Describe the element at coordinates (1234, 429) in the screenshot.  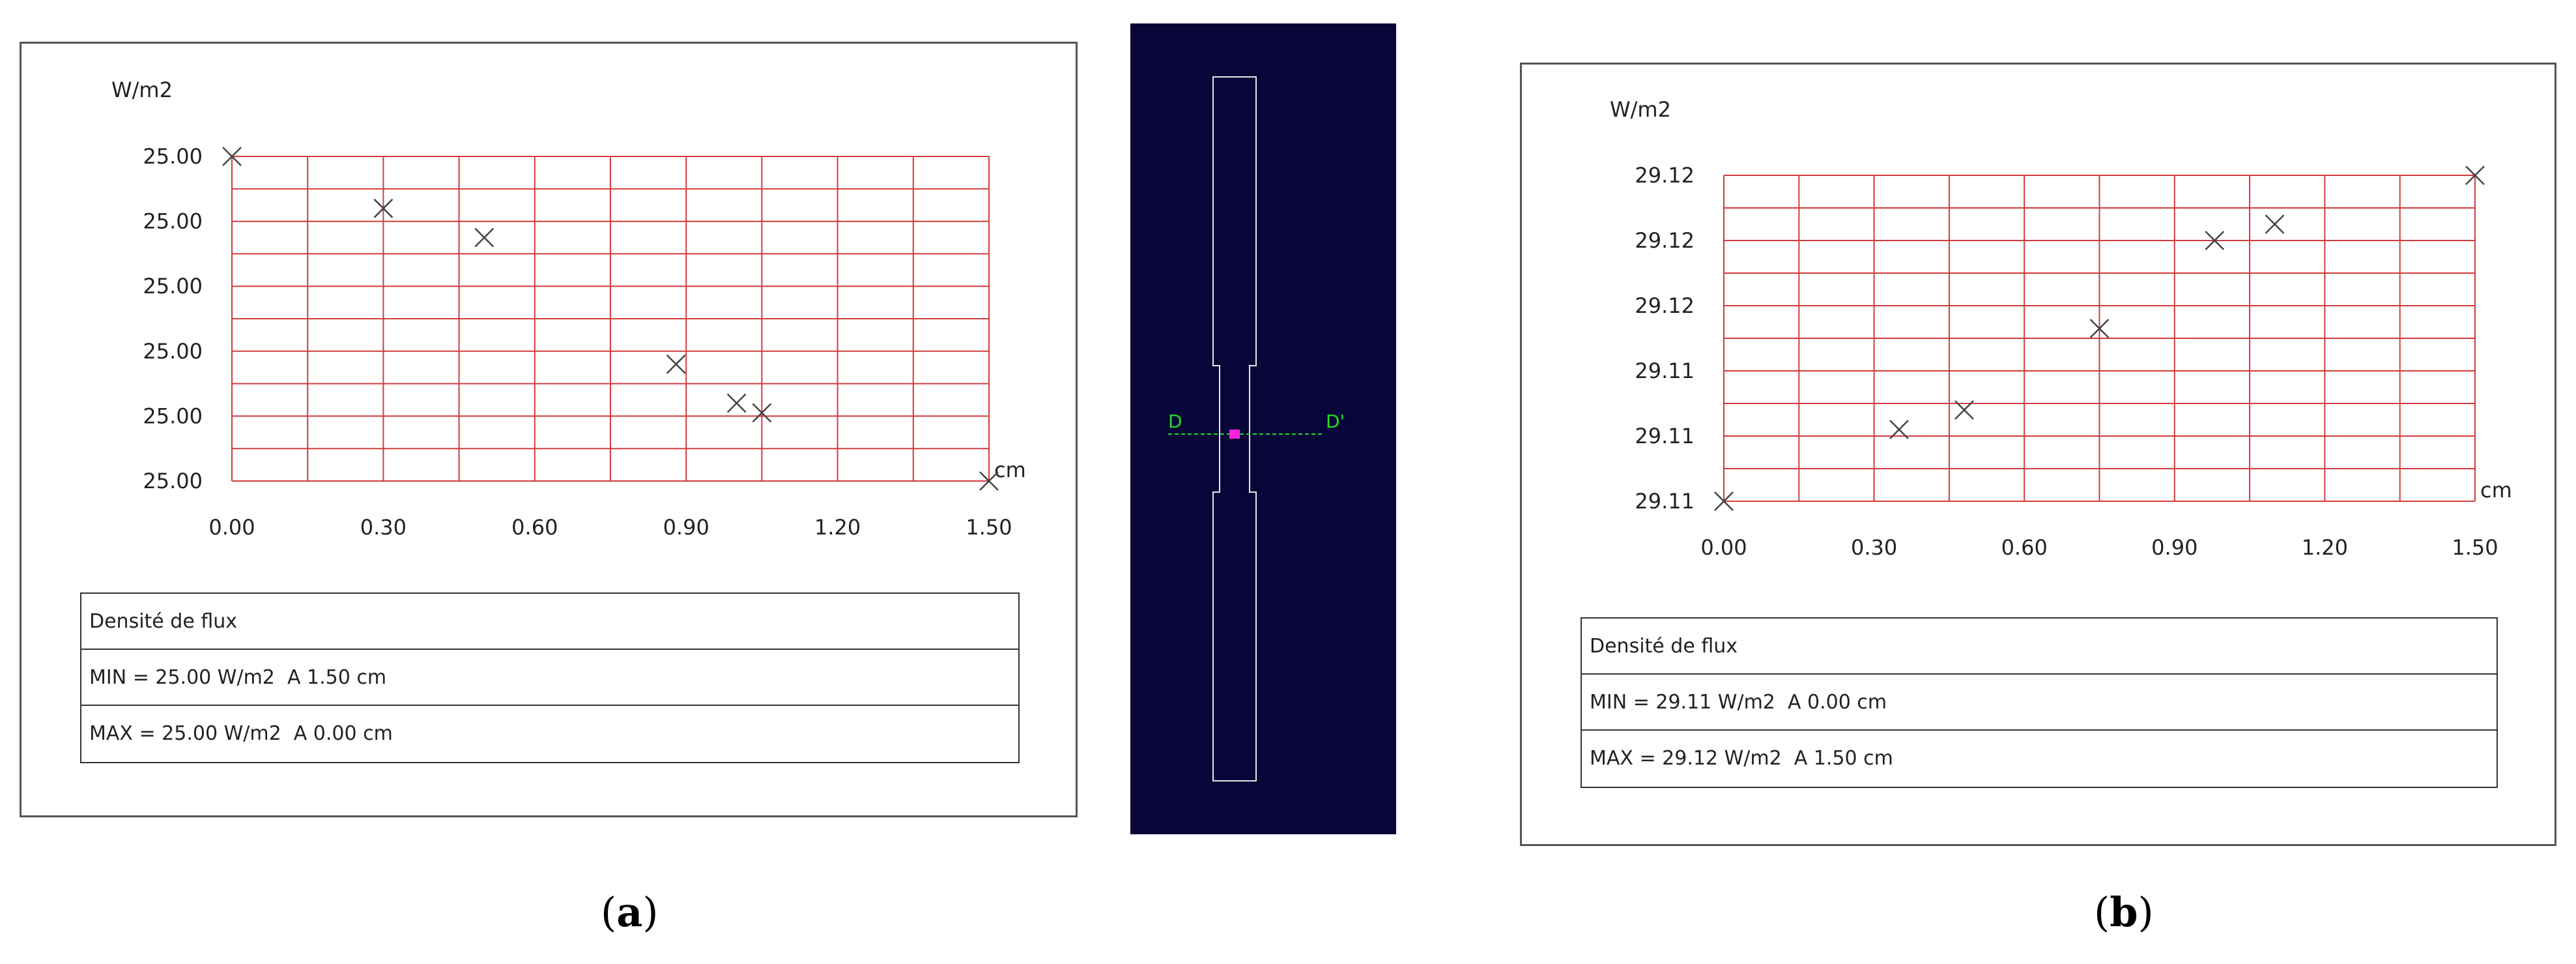
I see `sample-outline` at that location.